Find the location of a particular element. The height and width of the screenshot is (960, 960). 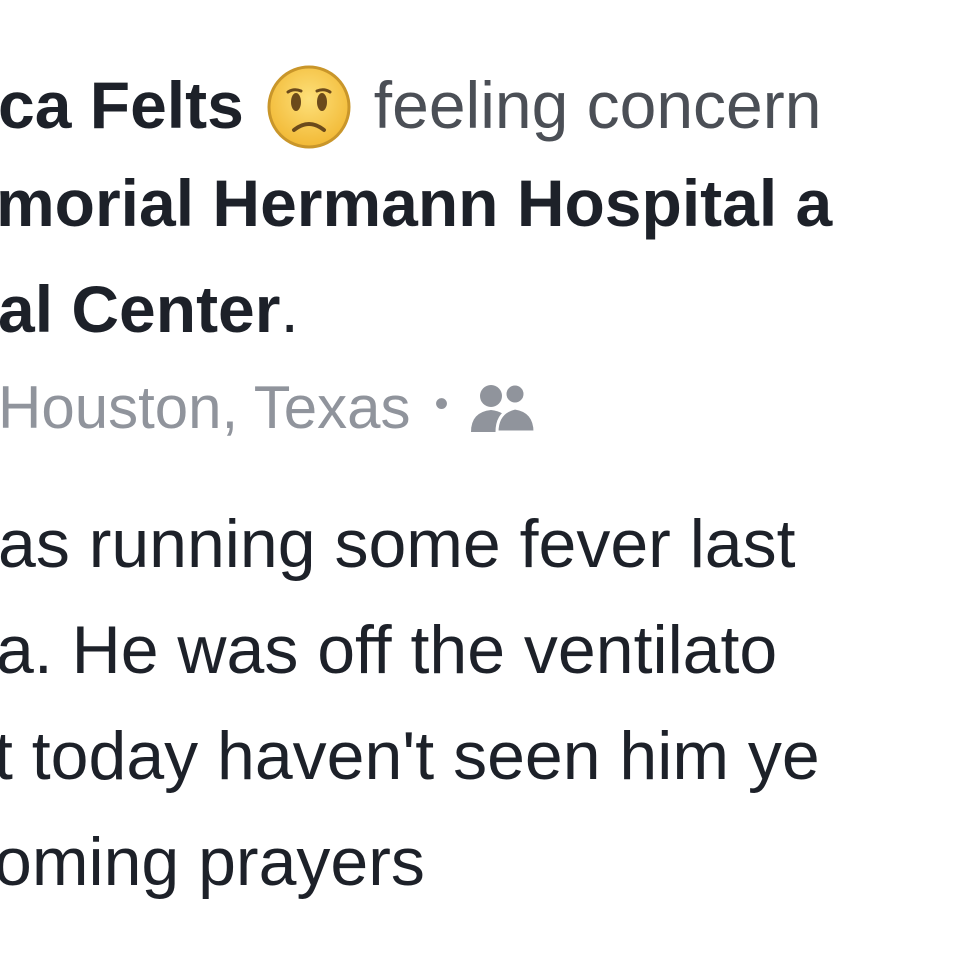

post-body-line-3: t today haven't seen him ye is located at coordinates (410, 756).